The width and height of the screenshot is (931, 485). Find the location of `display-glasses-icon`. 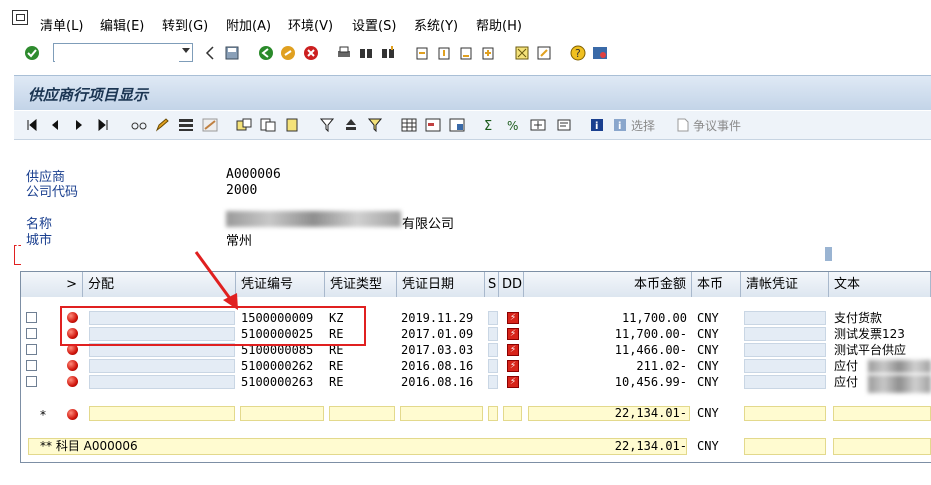

display-glasses-icon is located at coordinates (139, 125).